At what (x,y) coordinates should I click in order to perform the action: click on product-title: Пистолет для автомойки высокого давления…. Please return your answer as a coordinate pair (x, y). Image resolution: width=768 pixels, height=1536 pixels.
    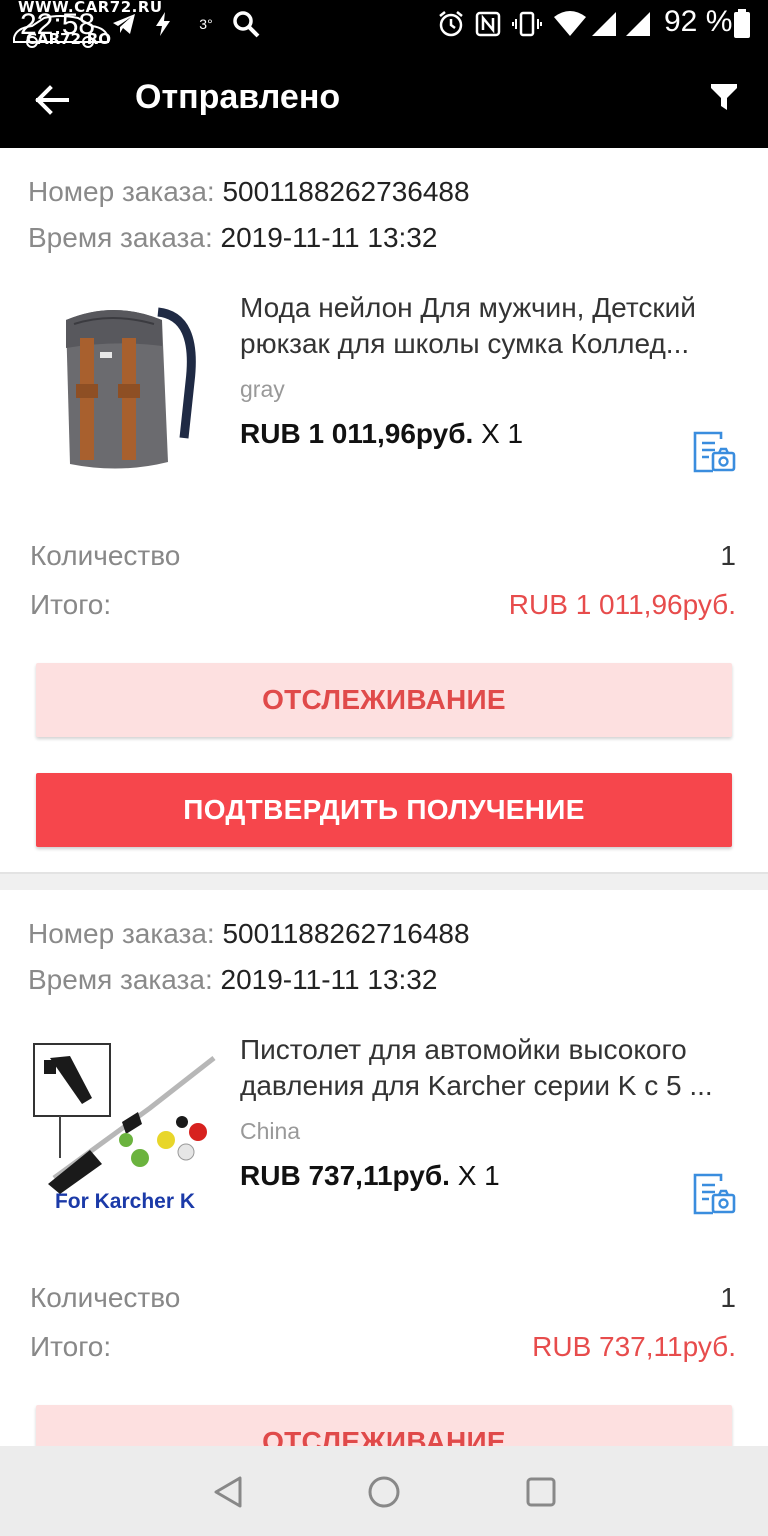
    Looking at the image, I should click on (490, 1068).